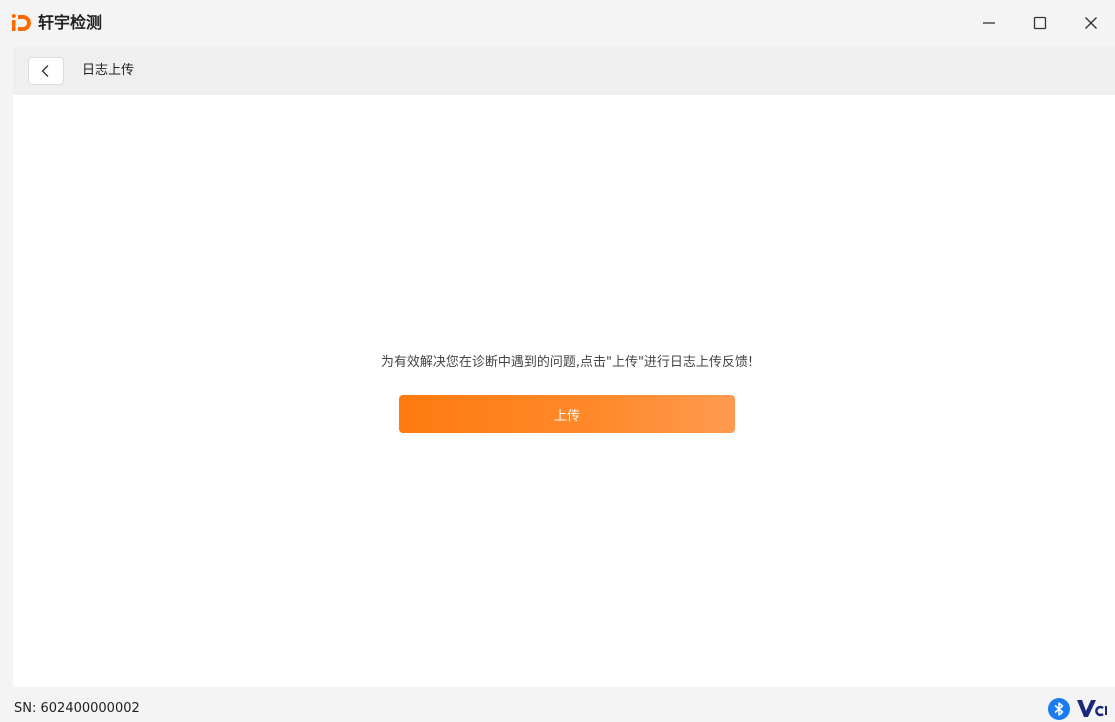  Describe the element at coordinates (90, 708) in the screenshot. I see `sn-value: 602400000002` at that location.